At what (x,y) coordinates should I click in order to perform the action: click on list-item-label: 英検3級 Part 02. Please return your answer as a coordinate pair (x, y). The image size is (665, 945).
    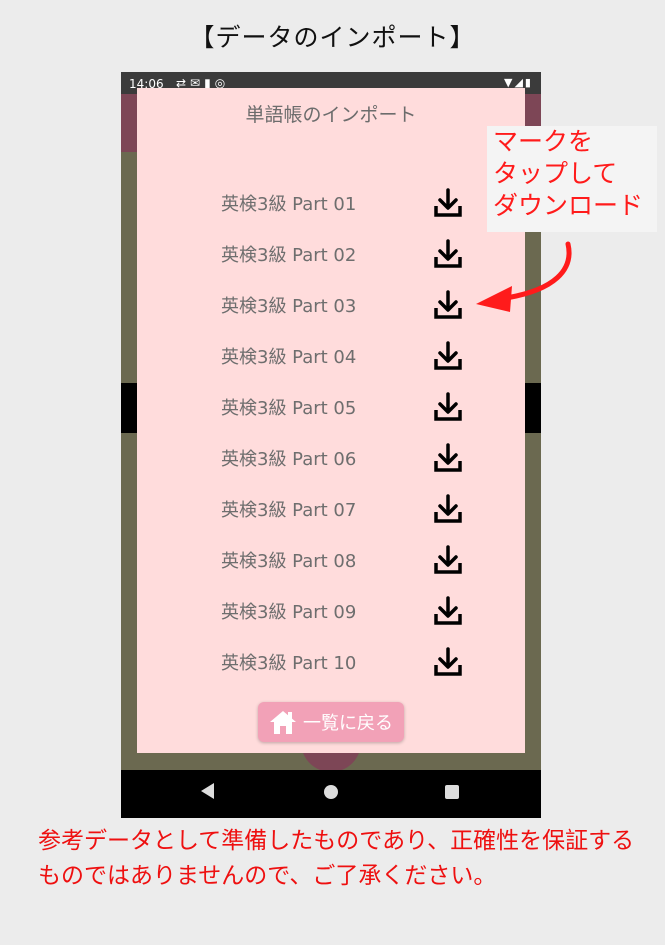
    Looking at the image, I should click on (289, 255).